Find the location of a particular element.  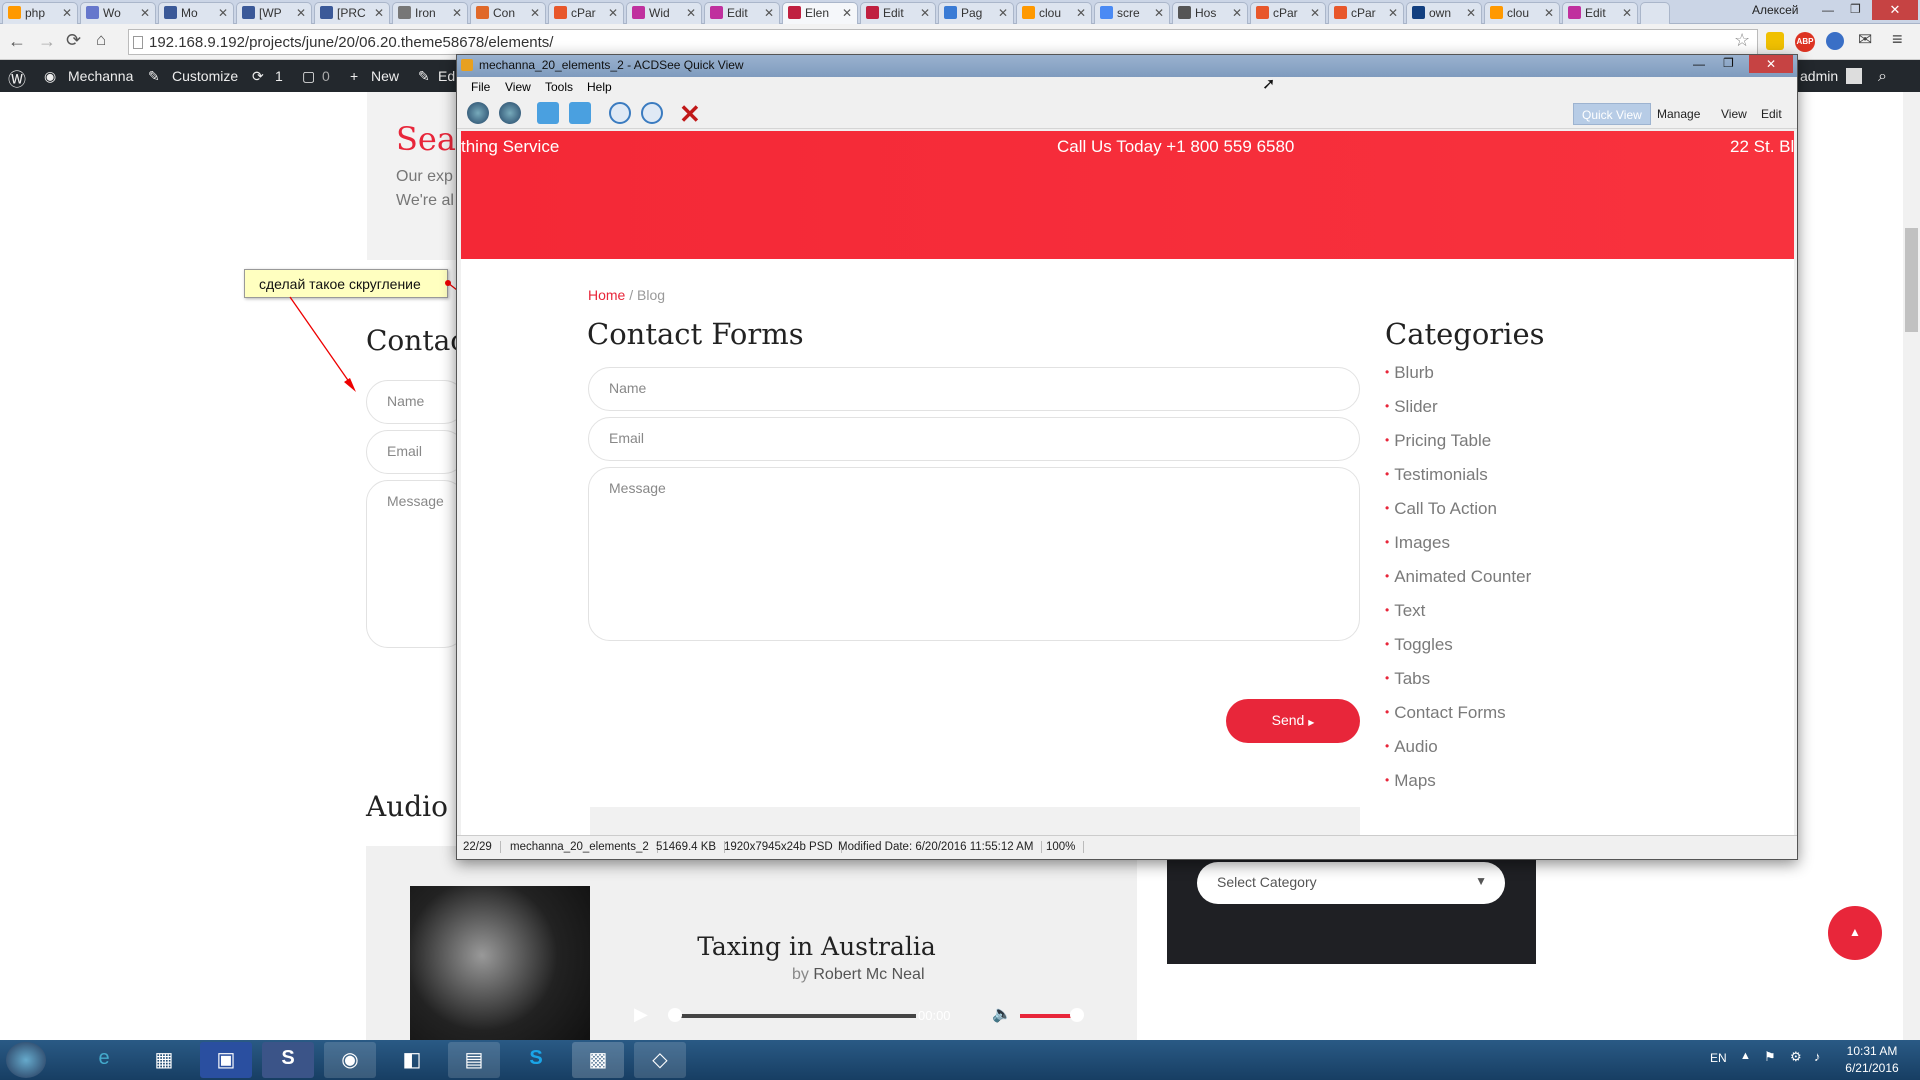

category-item: • Images is located at coordinates (1417, 543).